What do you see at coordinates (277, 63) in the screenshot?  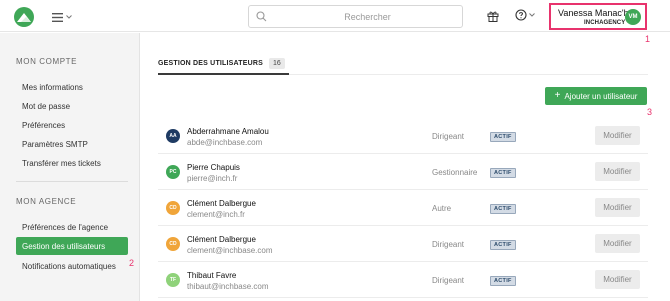 I see `count-badge: 16` at bounding box center [277, 63].